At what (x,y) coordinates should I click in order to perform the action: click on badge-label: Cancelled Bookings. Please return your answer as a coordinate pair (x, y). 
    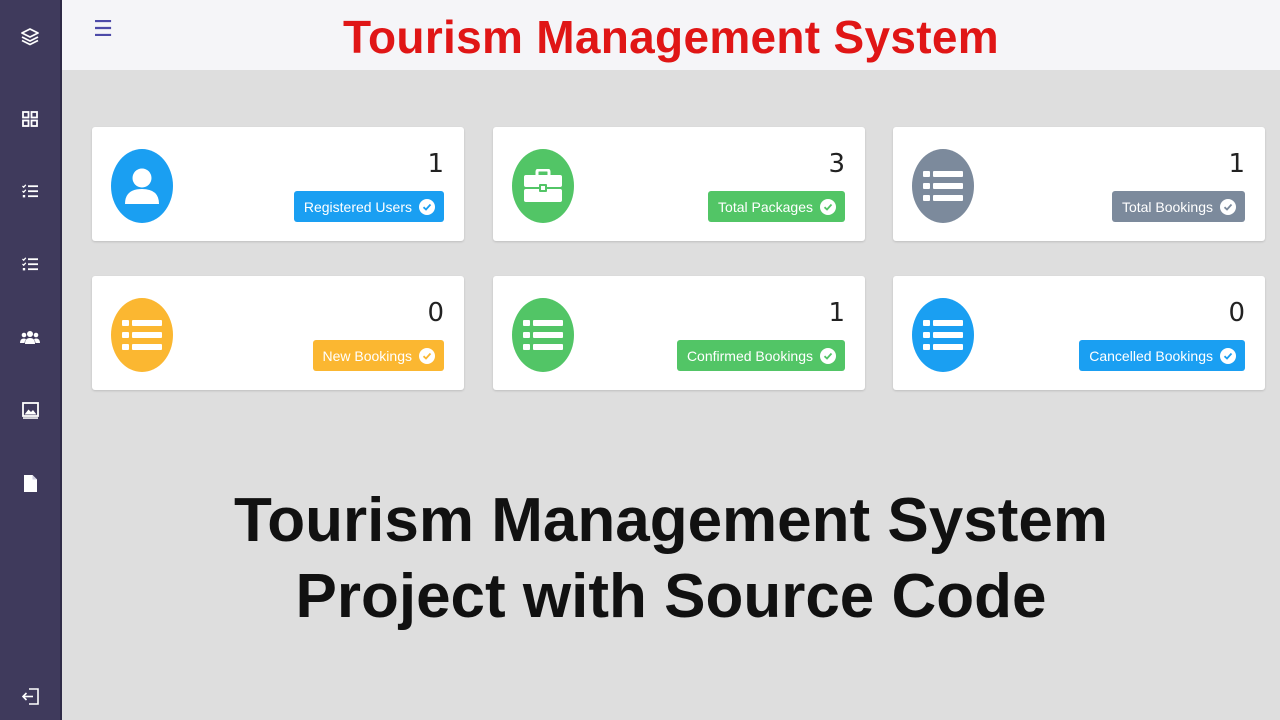
    Looking at the image, I should click on (1151, 355).